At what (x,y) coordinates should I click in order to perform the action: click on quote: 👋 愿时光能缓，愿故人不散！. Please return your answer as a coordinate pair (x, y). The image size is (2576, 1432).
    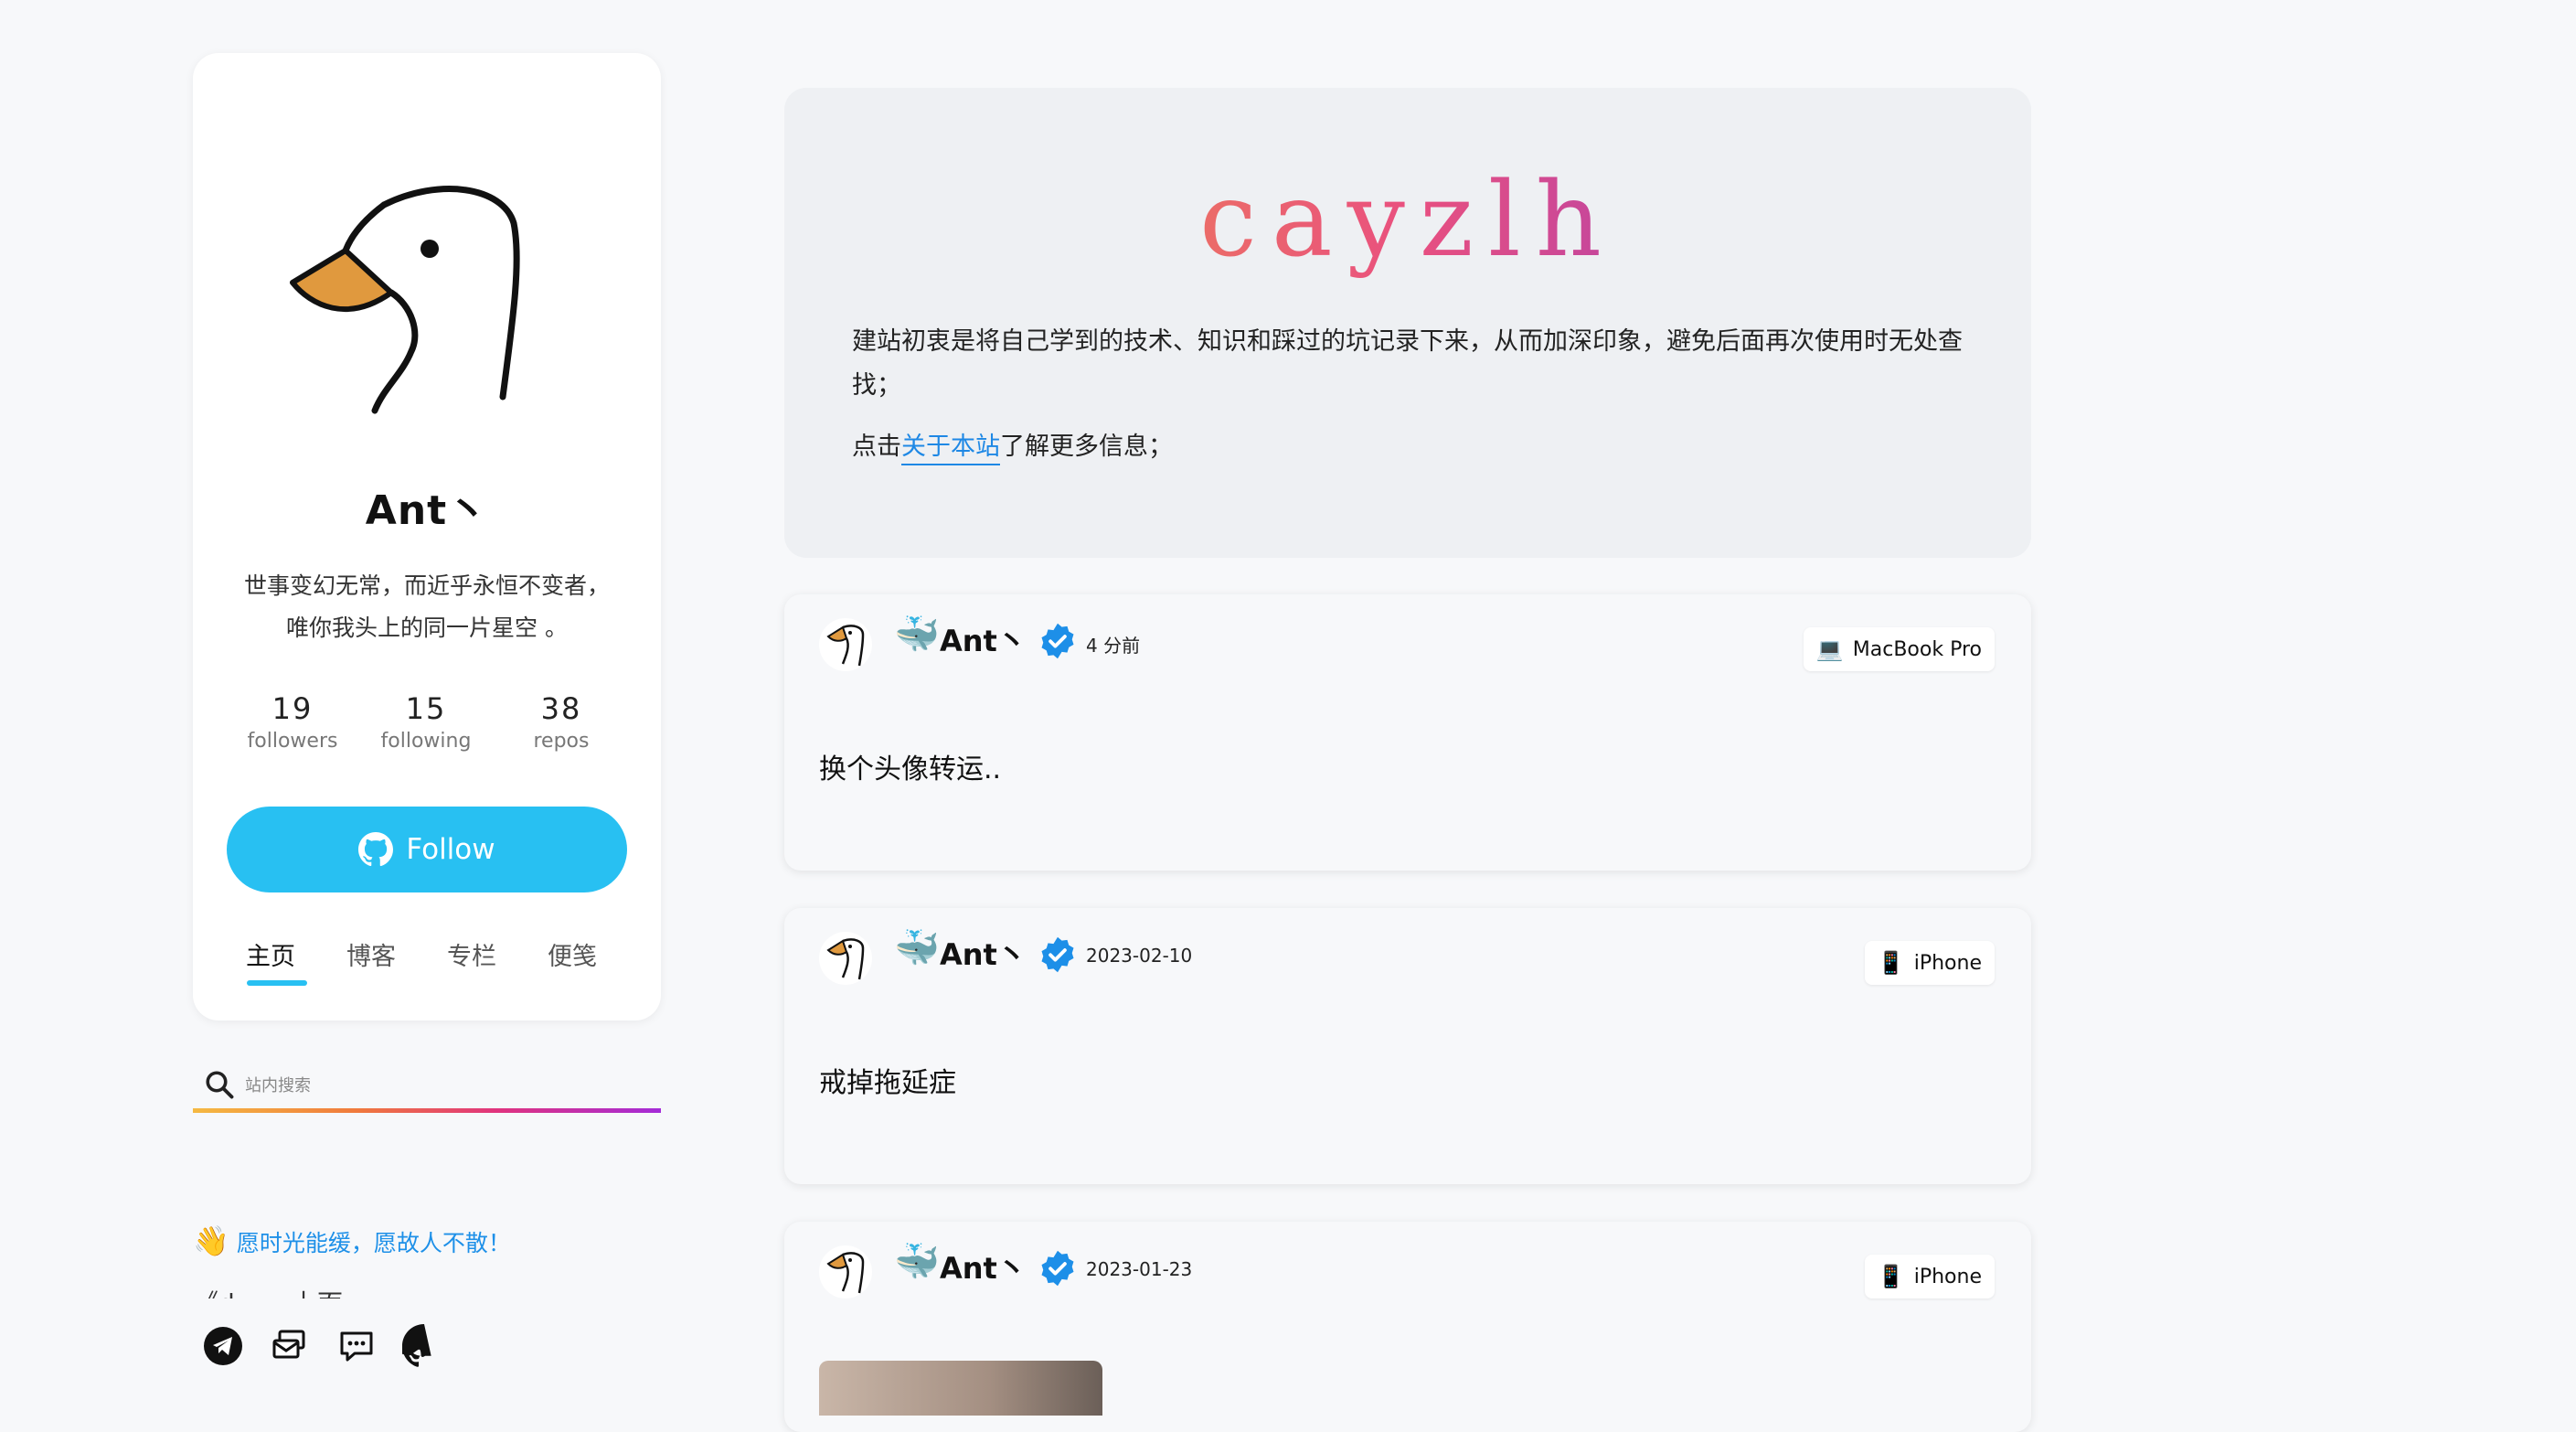
    Looking at the image, I should click on (352, 1241).